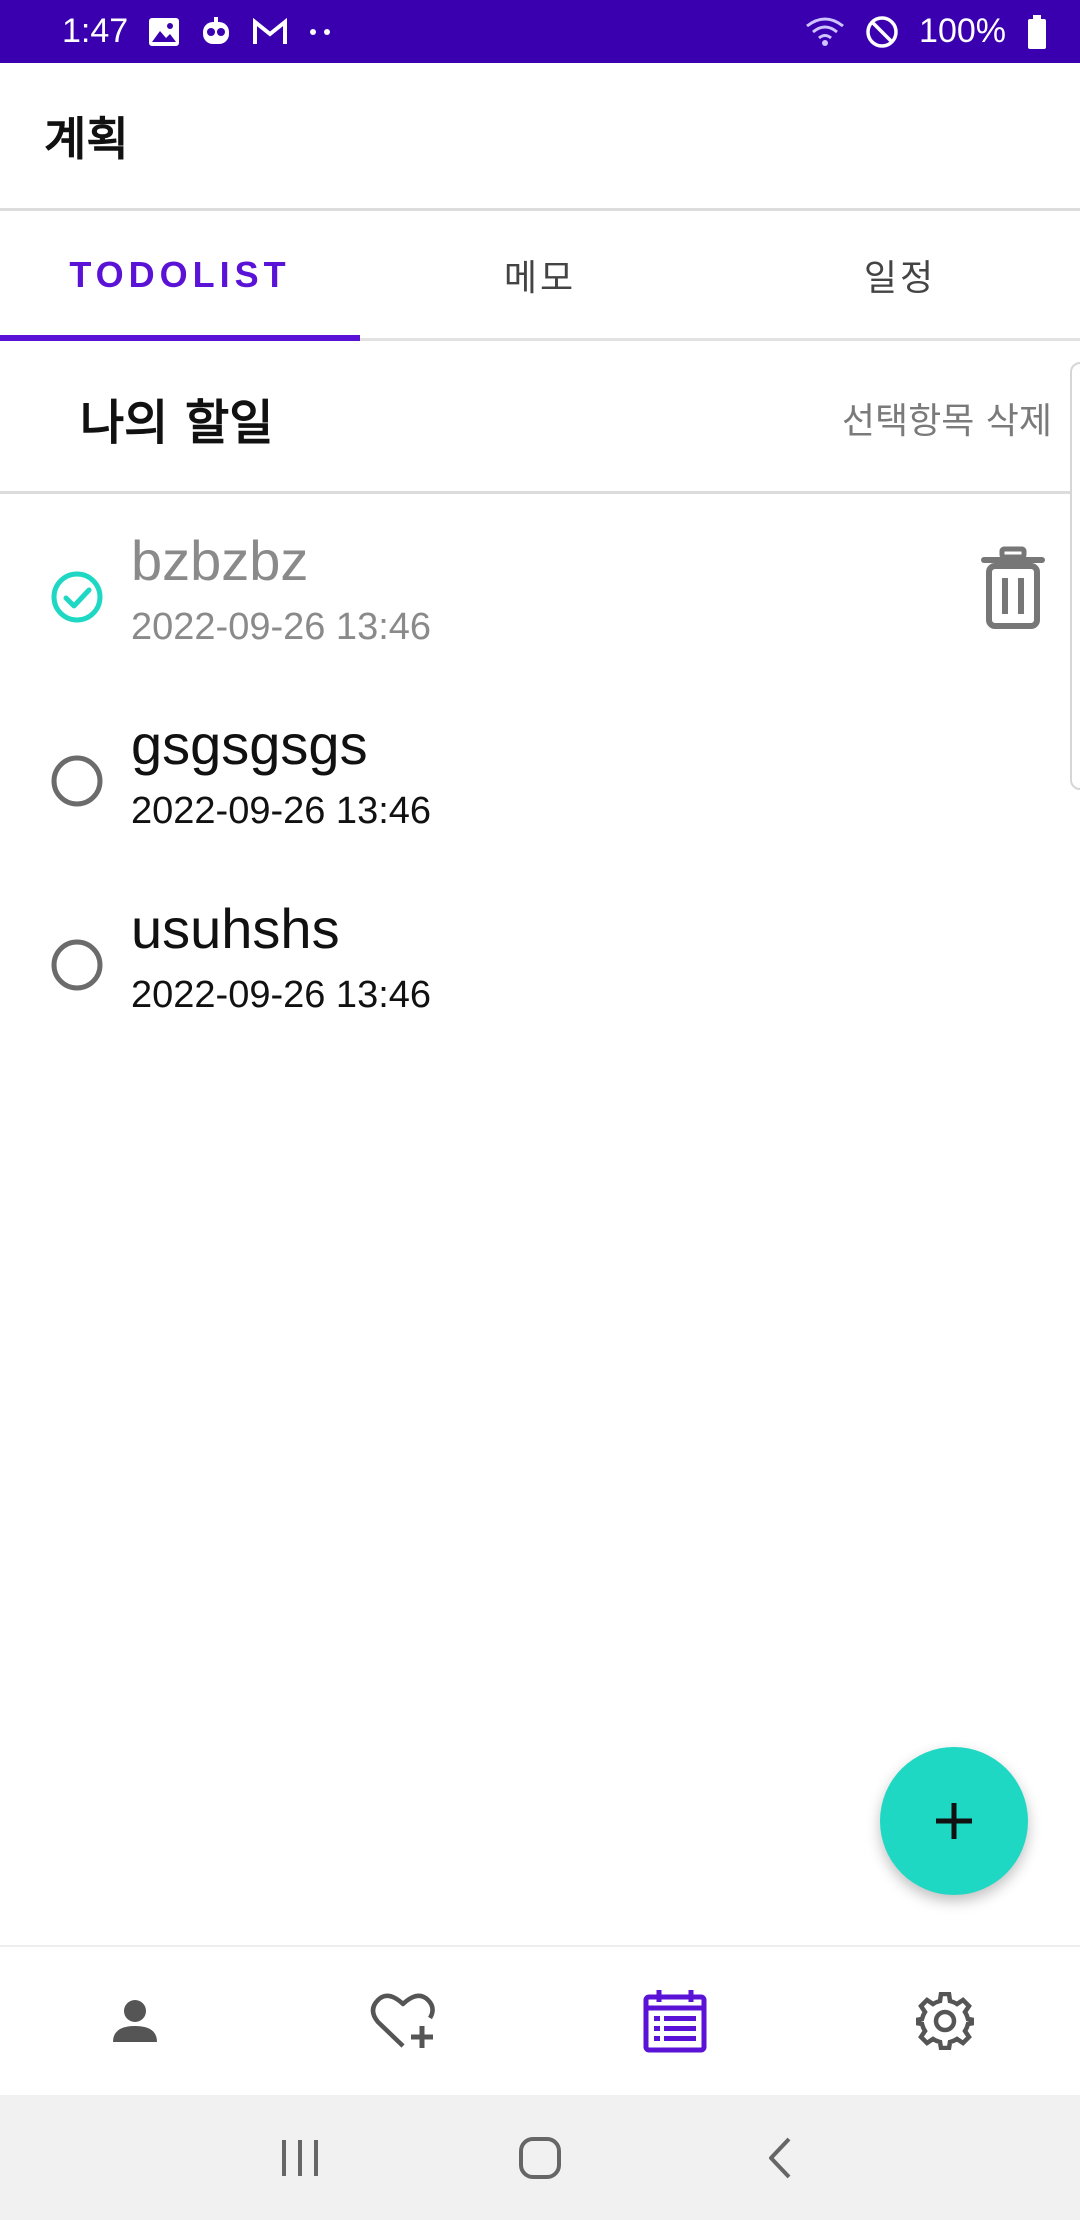 The image size is (1080, 2220). I want to click on plus-icon, so click(954, 1821).